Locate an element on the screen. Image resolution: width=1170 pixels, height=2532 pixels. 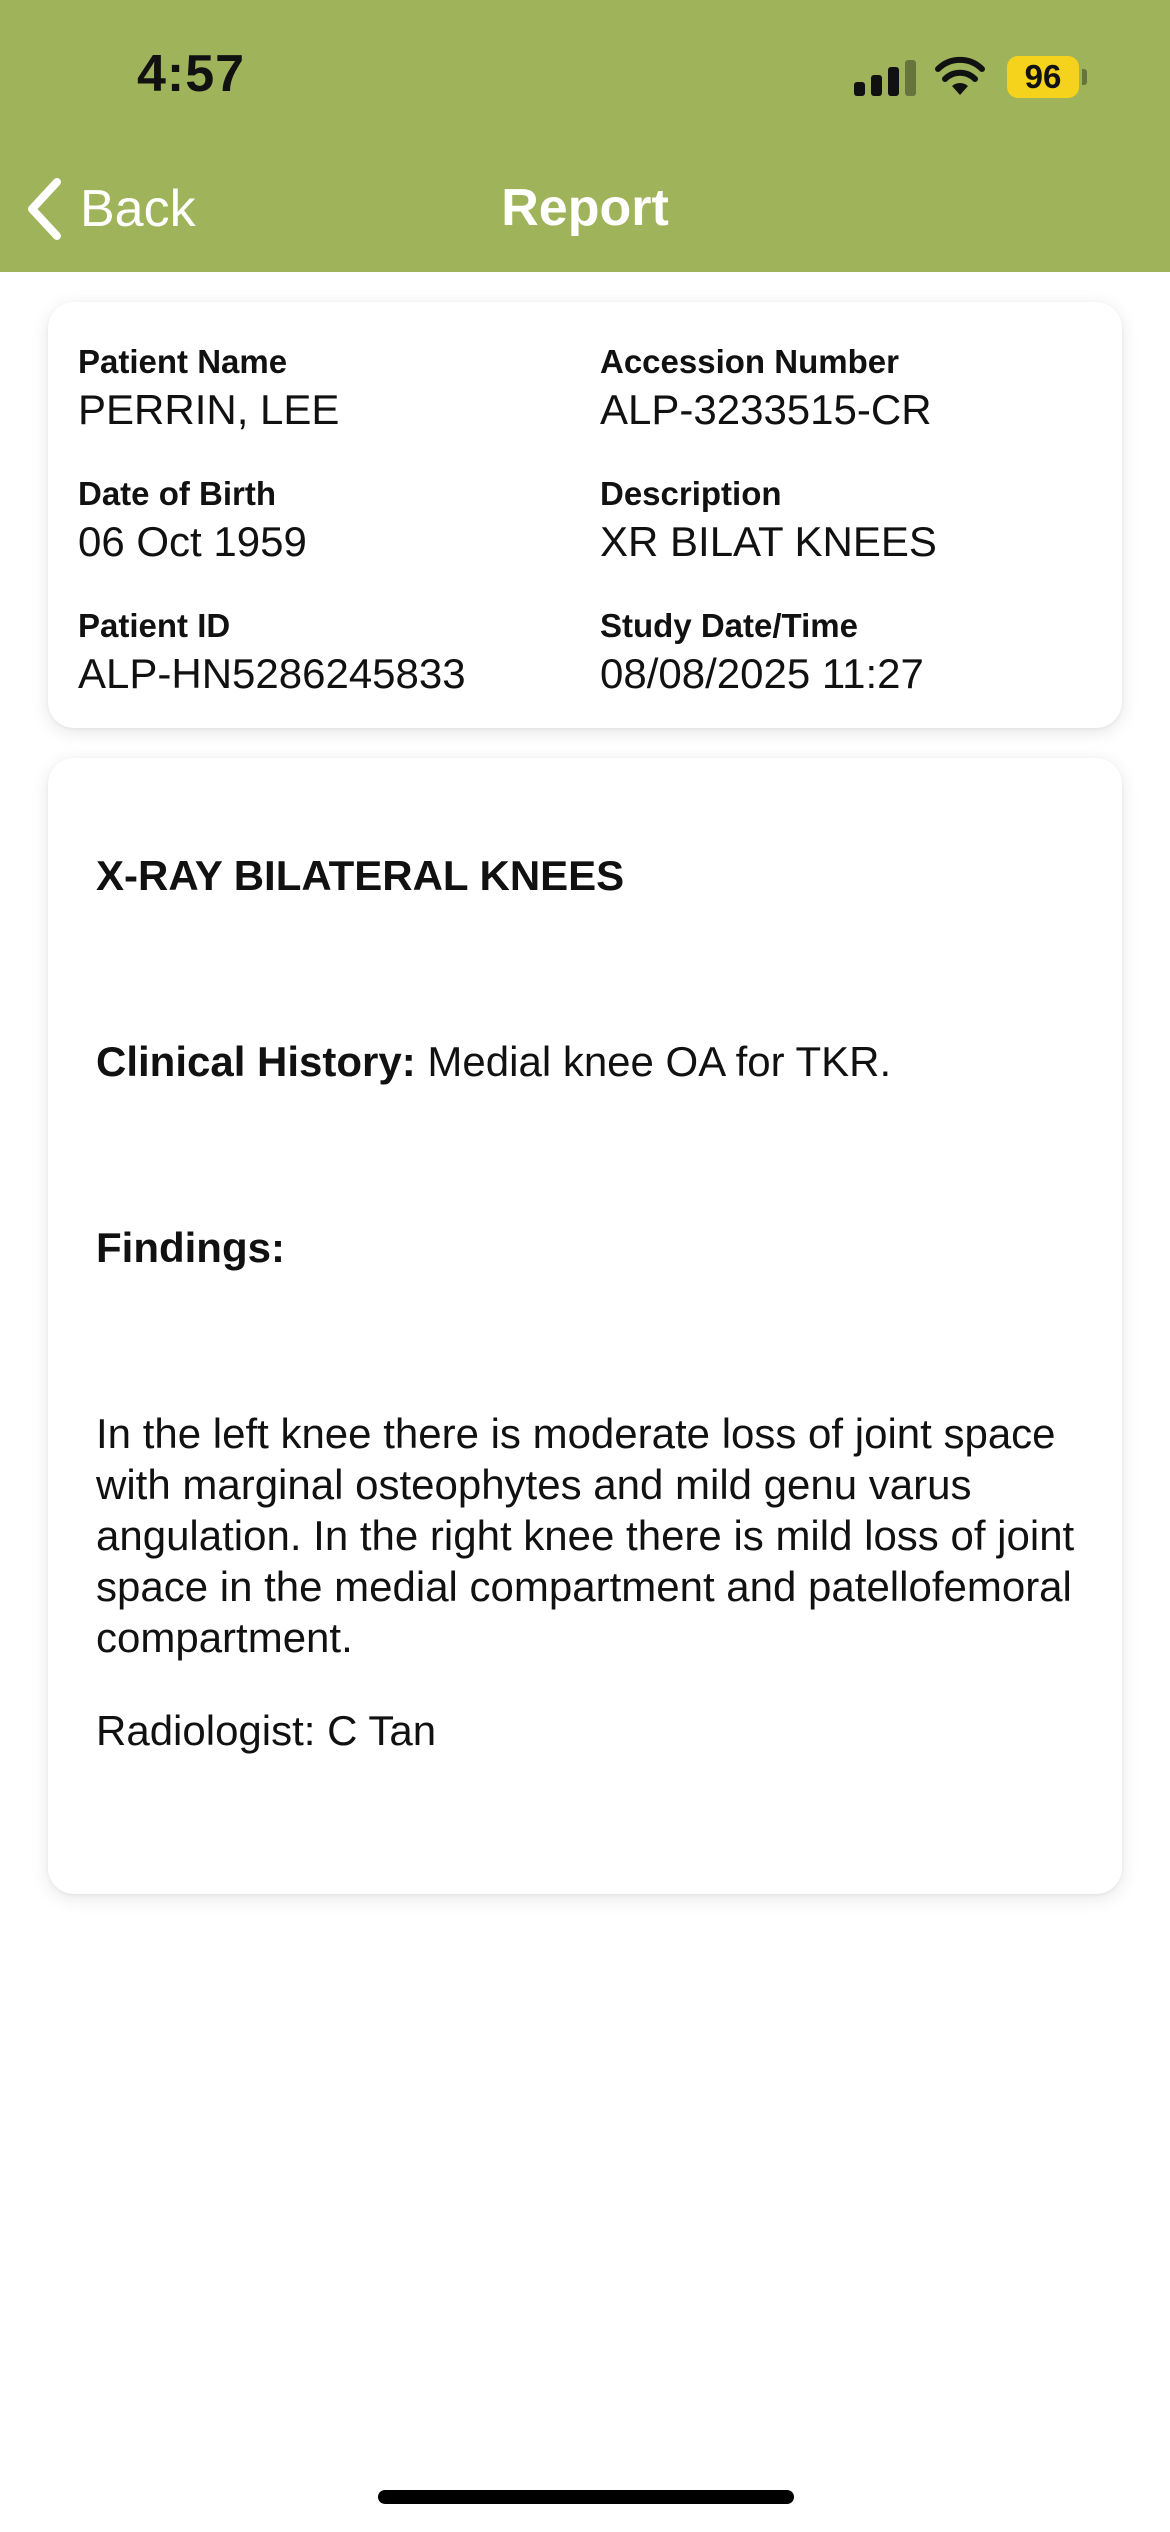
clinical-history-label: Clinical History: is located at coordinates (256, 1061).